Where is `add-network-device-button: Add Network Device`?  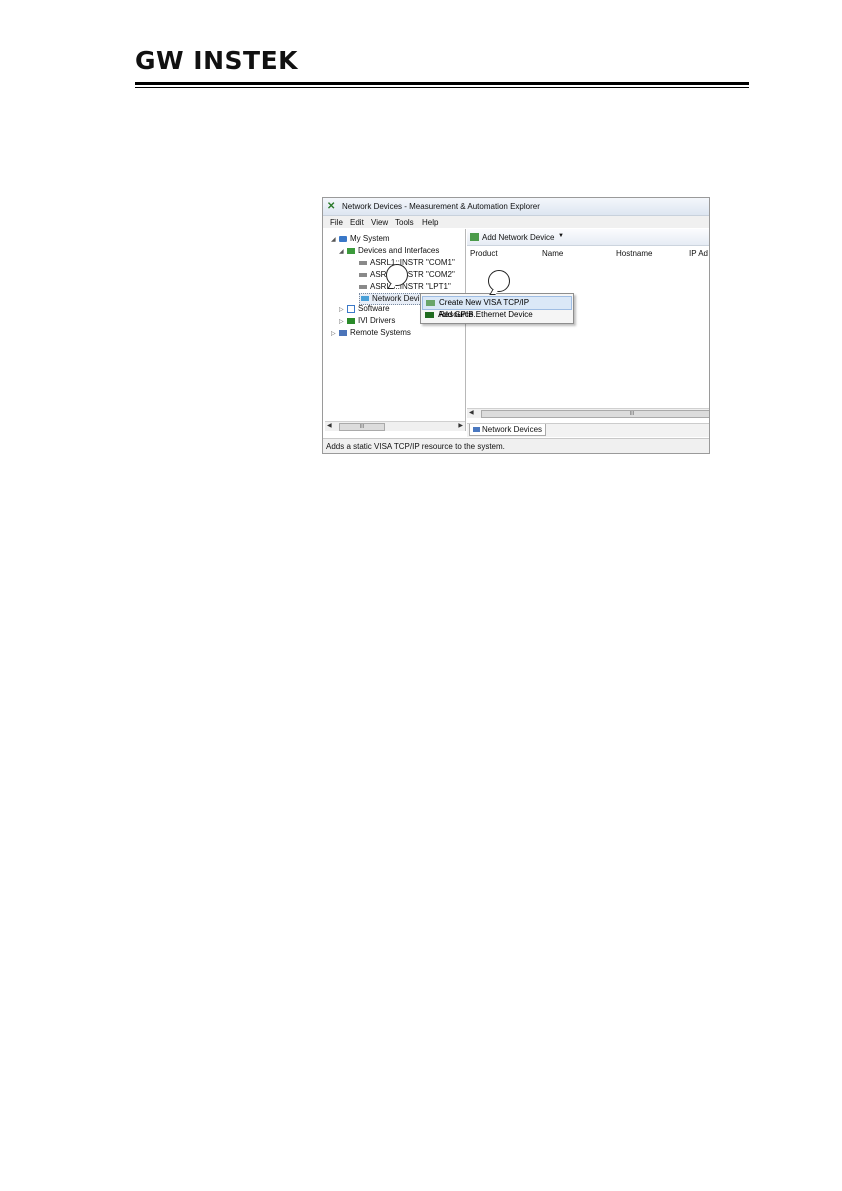 add-network-device-button: Add Network Device is located at coordinates (518, 237).